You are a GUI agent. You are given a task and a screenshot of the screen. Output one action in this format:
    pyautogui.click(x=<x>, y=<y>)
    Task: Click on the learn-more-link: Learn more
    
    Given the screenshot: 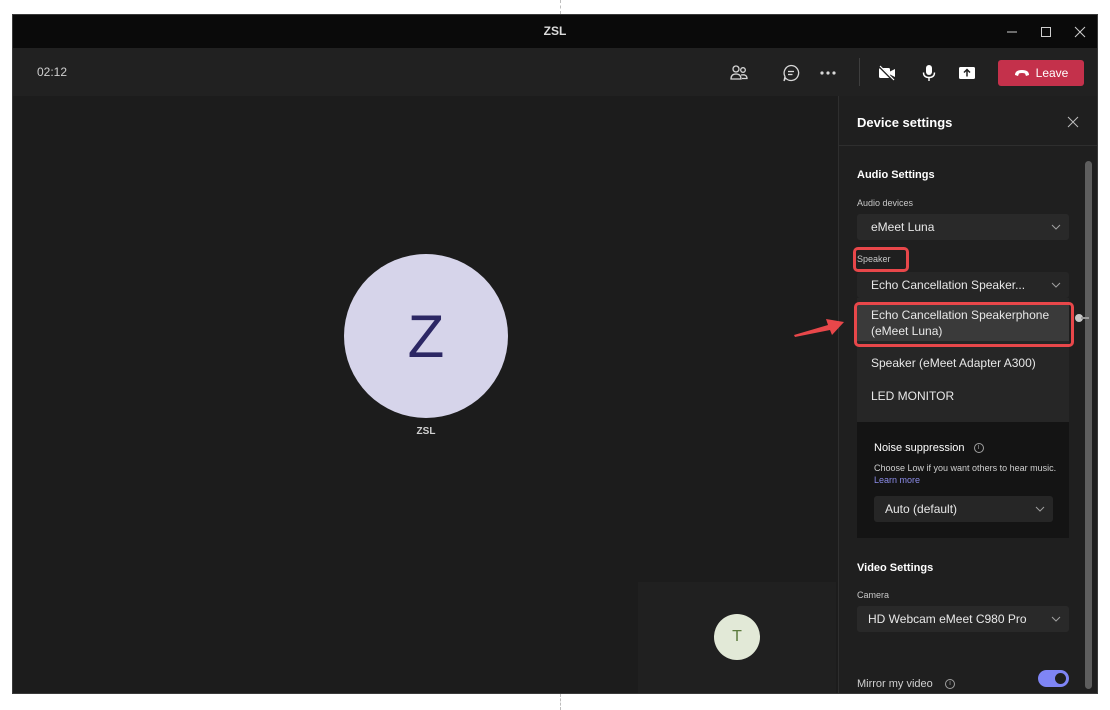 What is the action you would take?
    pyautogui.click(x=897, y=480)
    